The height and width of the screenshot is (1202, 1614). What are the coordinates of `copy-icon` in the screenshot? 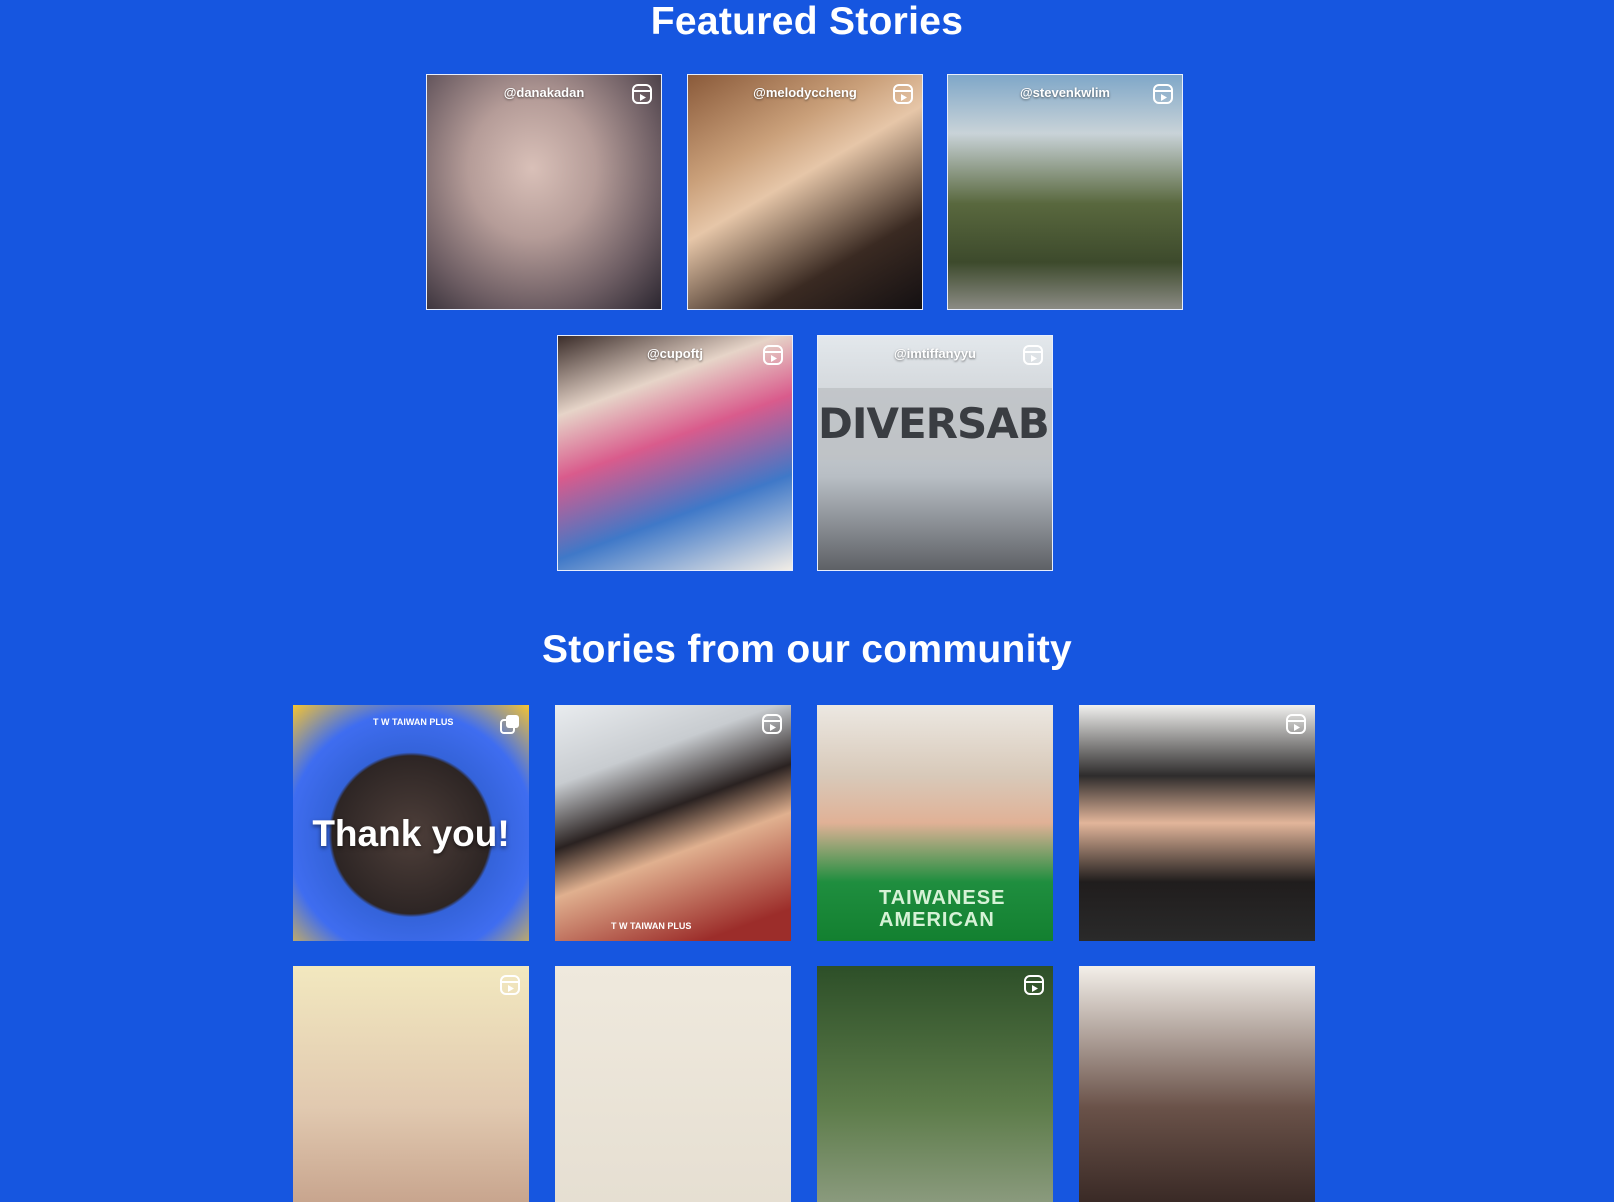 It's located at (509, 724).